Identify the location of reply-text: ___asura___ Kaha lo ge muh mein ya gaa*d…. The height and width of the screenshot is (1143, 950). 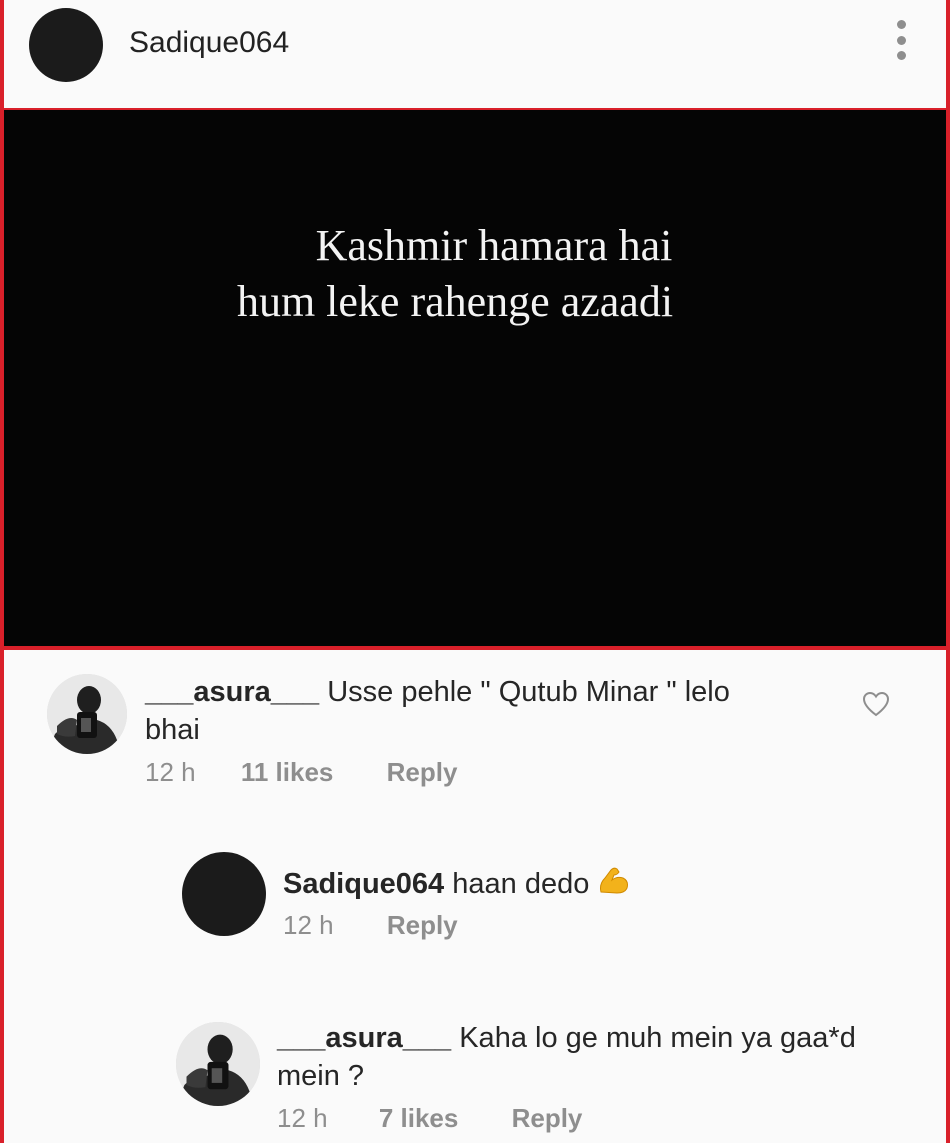
(602, 1057).